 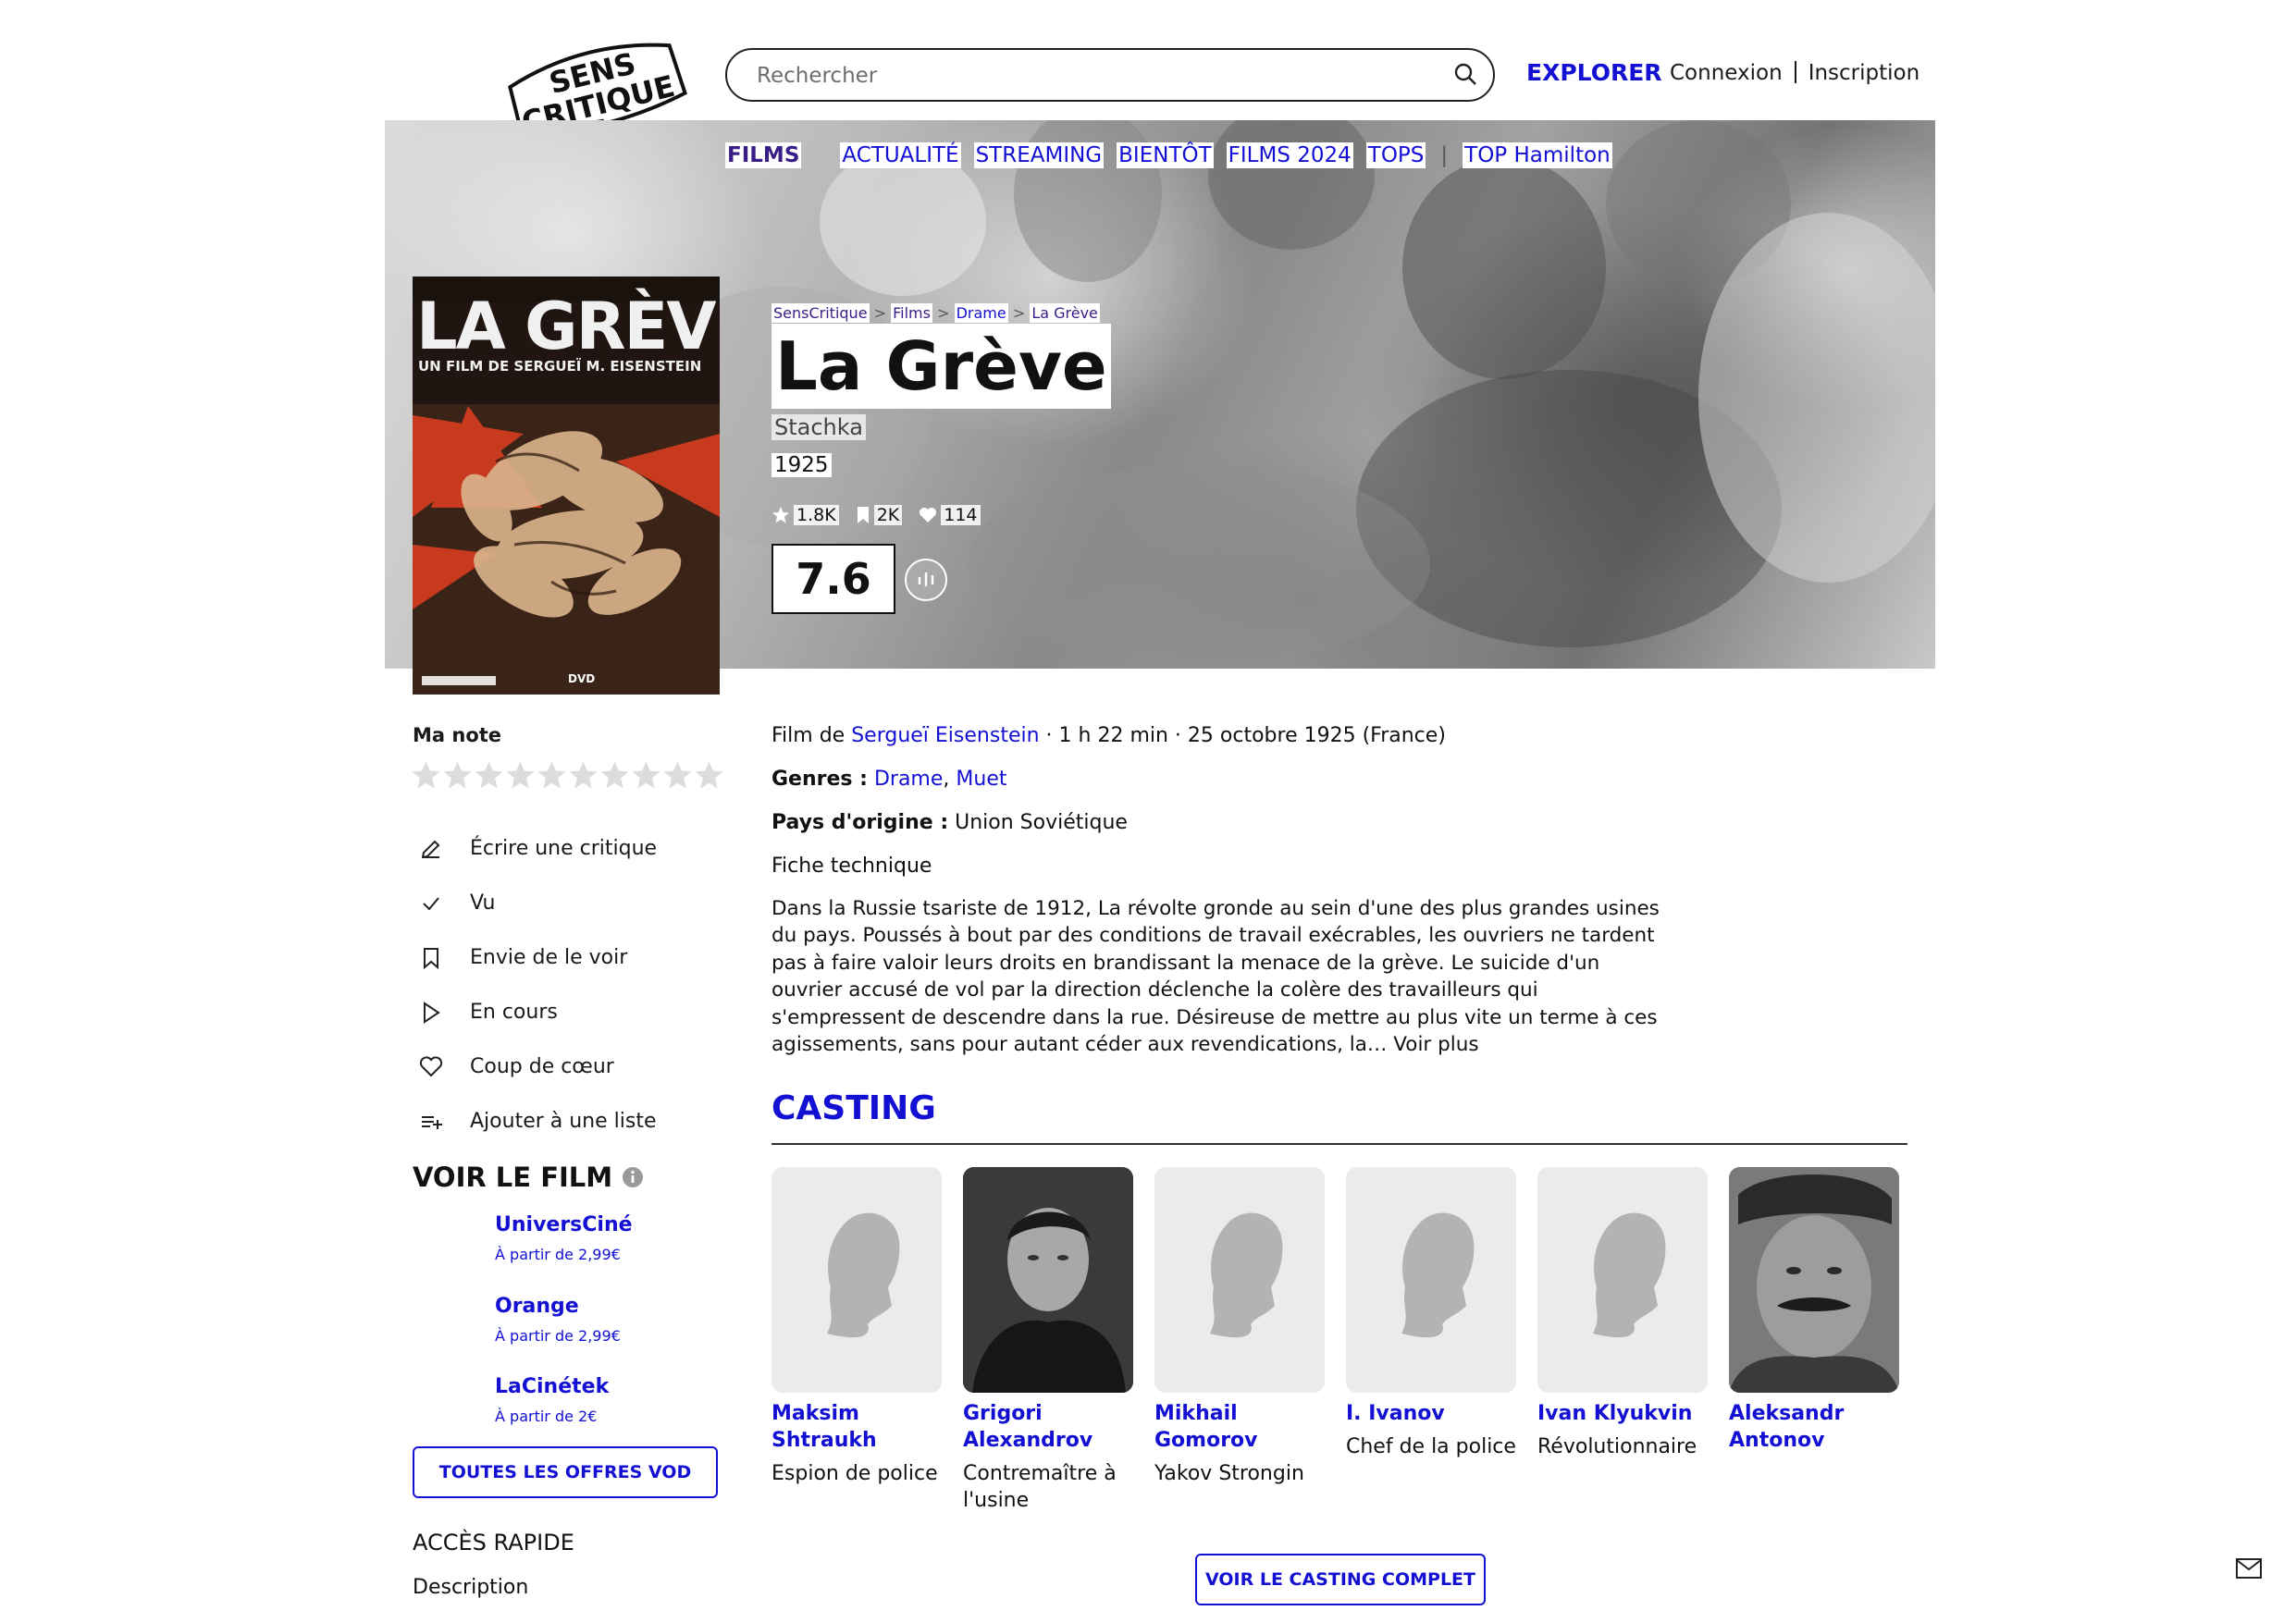 What do you see at coordinates (582, 678) in the screenshot?
I see `poster-dvd-badge: DVD` at bounding box center [582, 678].